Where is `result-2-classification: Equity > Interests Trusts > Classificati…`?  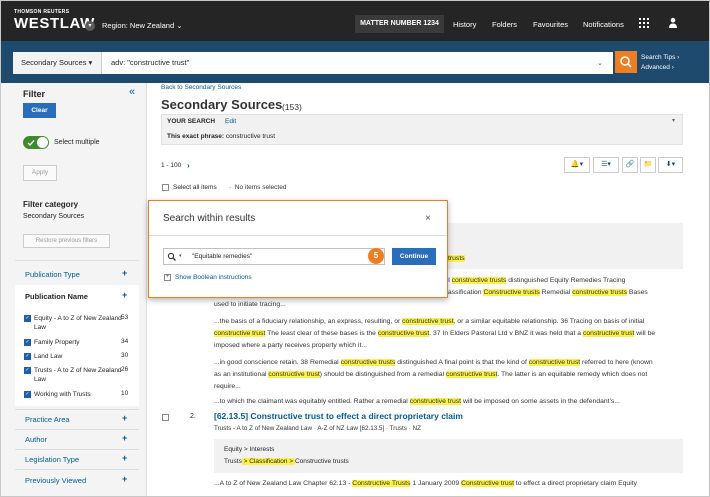
result-2-classification: Equity > Interests Trusts > Classificati… is located at coordinates (448, 456).